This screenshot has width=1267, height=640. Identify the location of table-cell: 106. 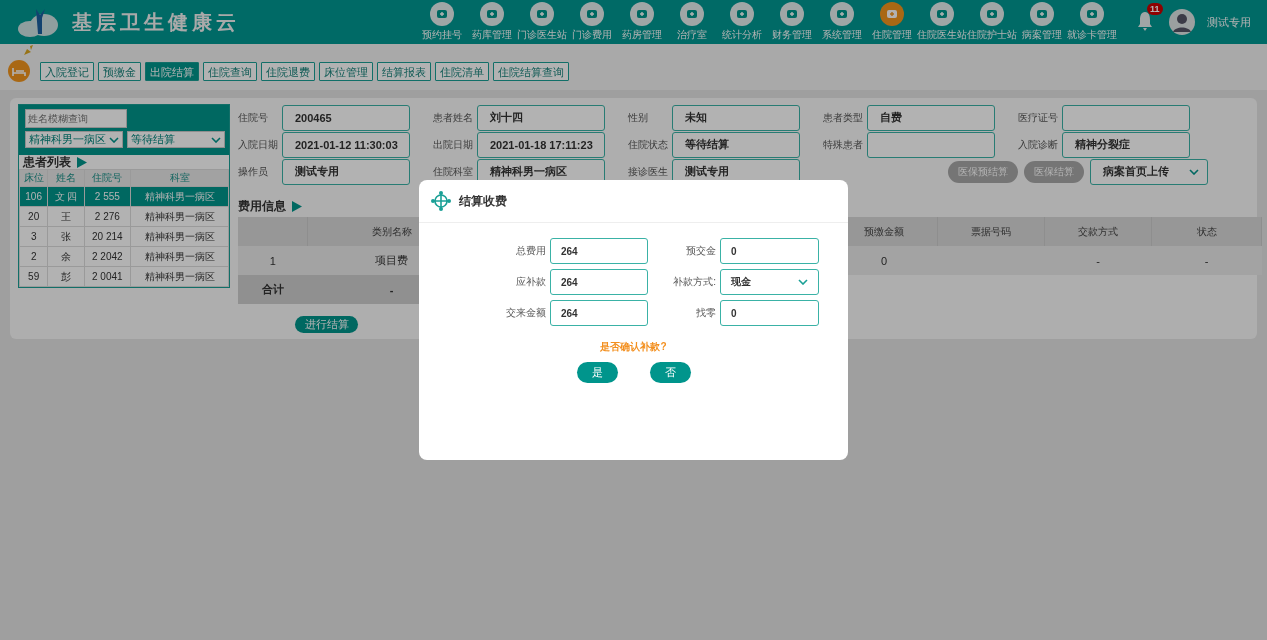
(33, 196).